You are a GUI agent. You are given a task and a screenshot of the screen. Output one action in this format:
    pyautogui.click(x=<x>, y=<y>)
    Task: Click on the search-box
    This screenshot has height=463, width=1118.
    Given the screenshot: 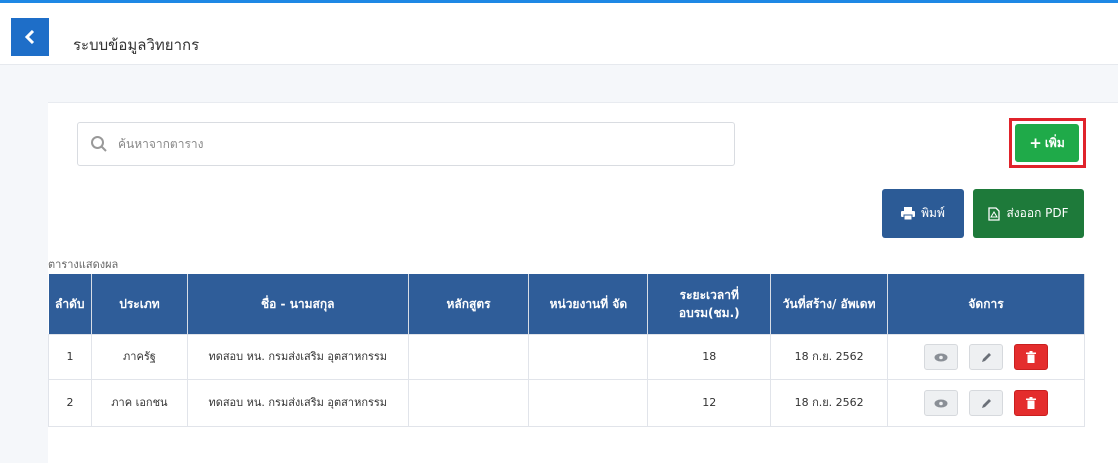 What is the action you would take?
    pyautogui.click(x=406, y=144)
    